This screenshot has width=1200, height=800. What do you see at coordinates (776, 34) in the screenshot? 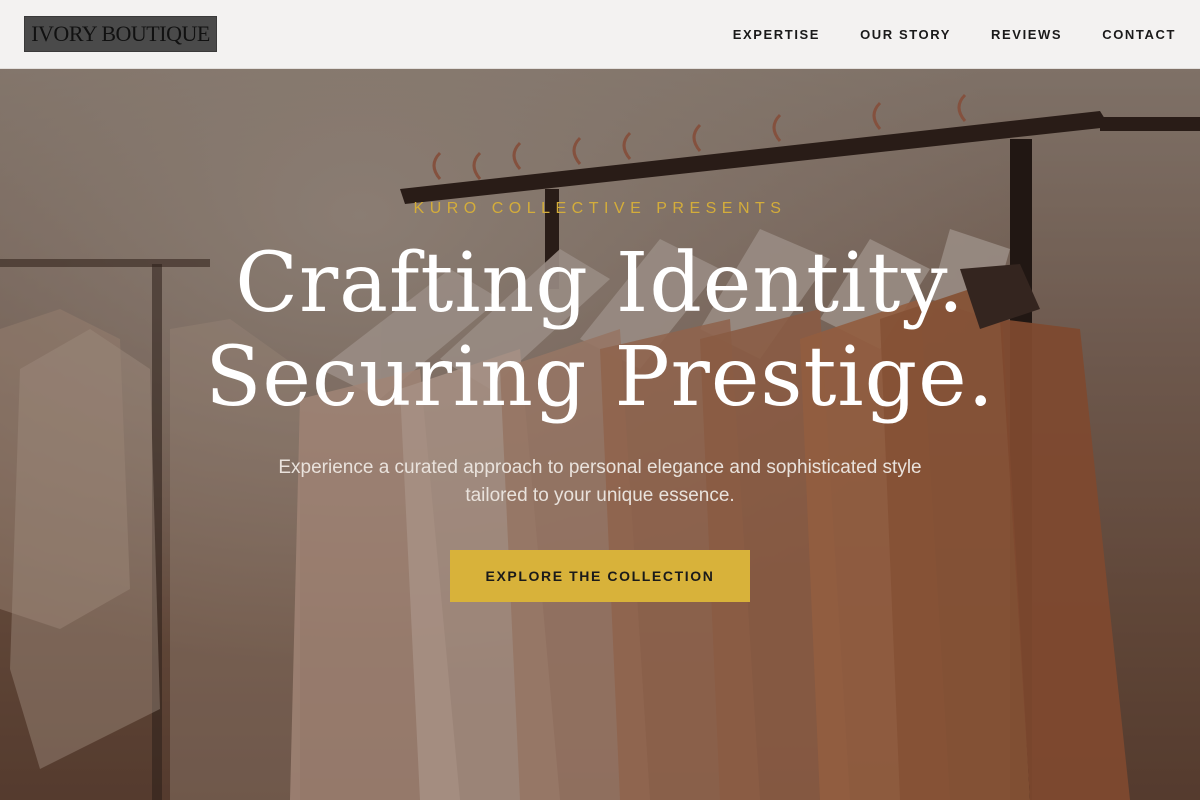
I see `nav-link-expertise: EXPERTISE` at bounding box center [776, 34].